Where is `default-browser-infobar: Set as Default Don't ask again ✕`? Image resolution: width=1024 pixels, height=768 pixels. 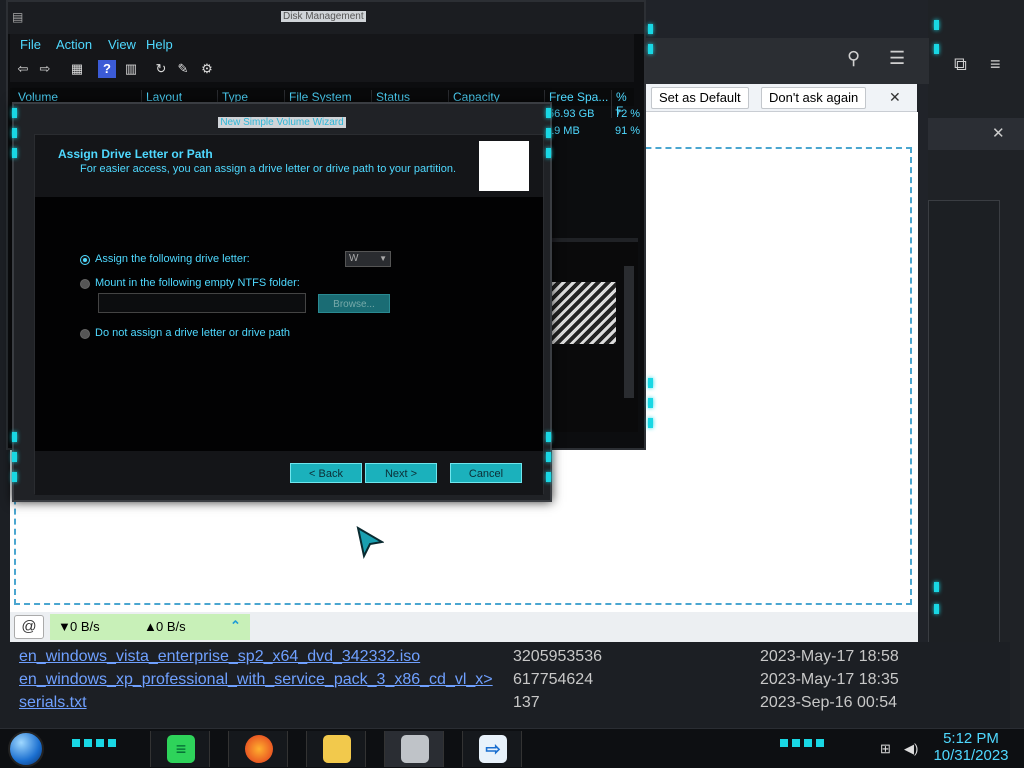
default-browser-infobar: Set as Default Don't ask again ✕ is located at coordinates (777, 98).